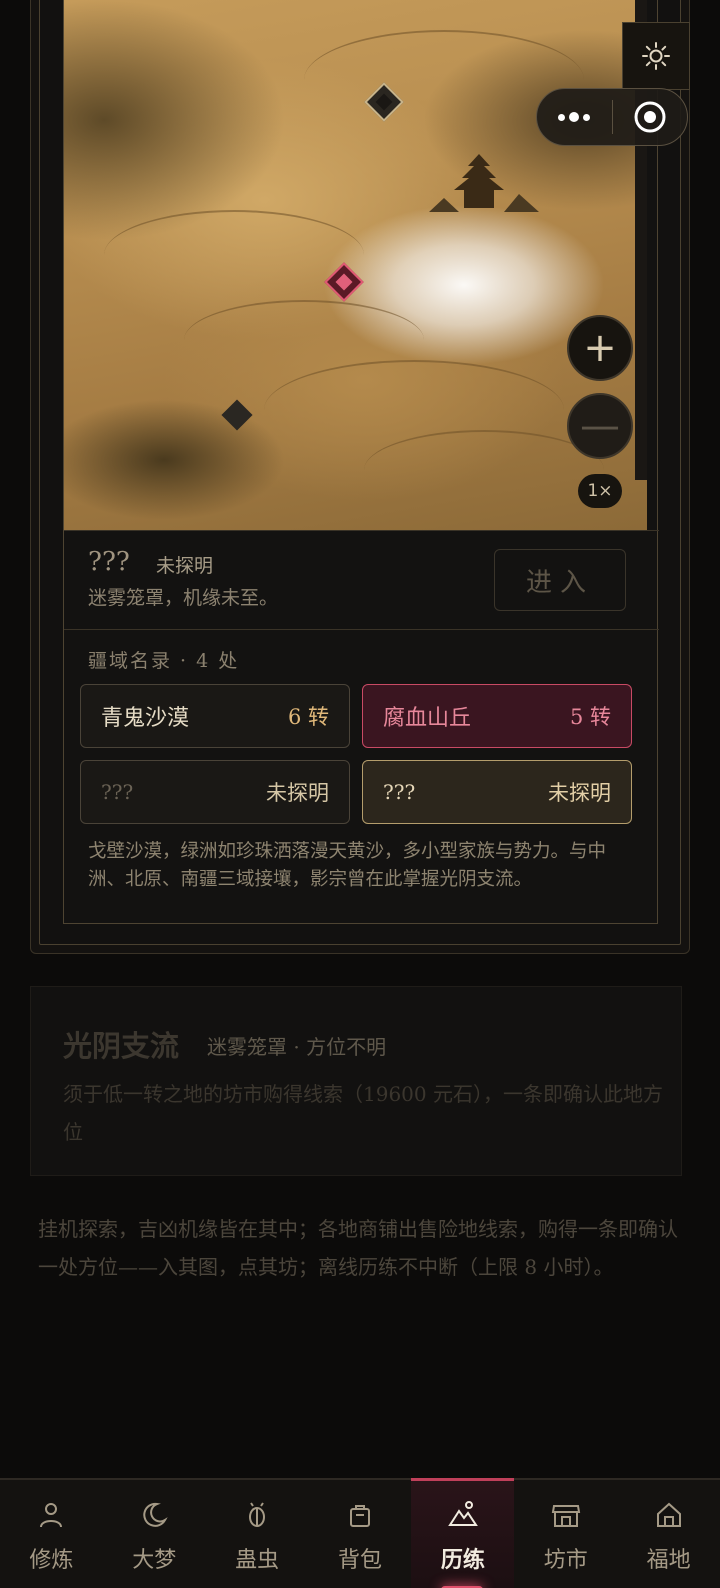  I want to click on more-button, so click(574, 117).